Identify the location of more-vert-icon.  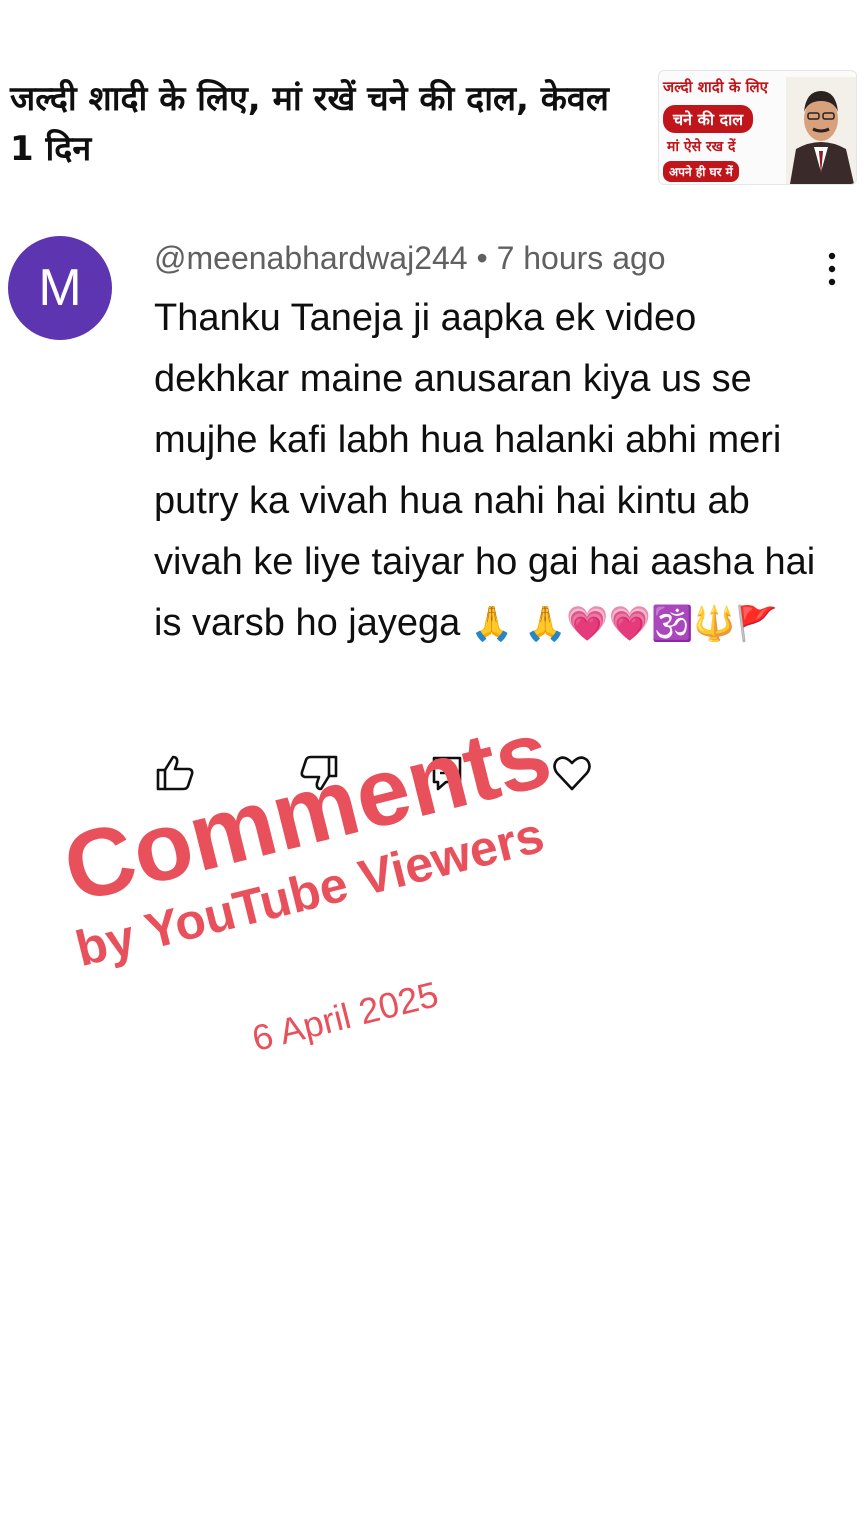
(832, 269).